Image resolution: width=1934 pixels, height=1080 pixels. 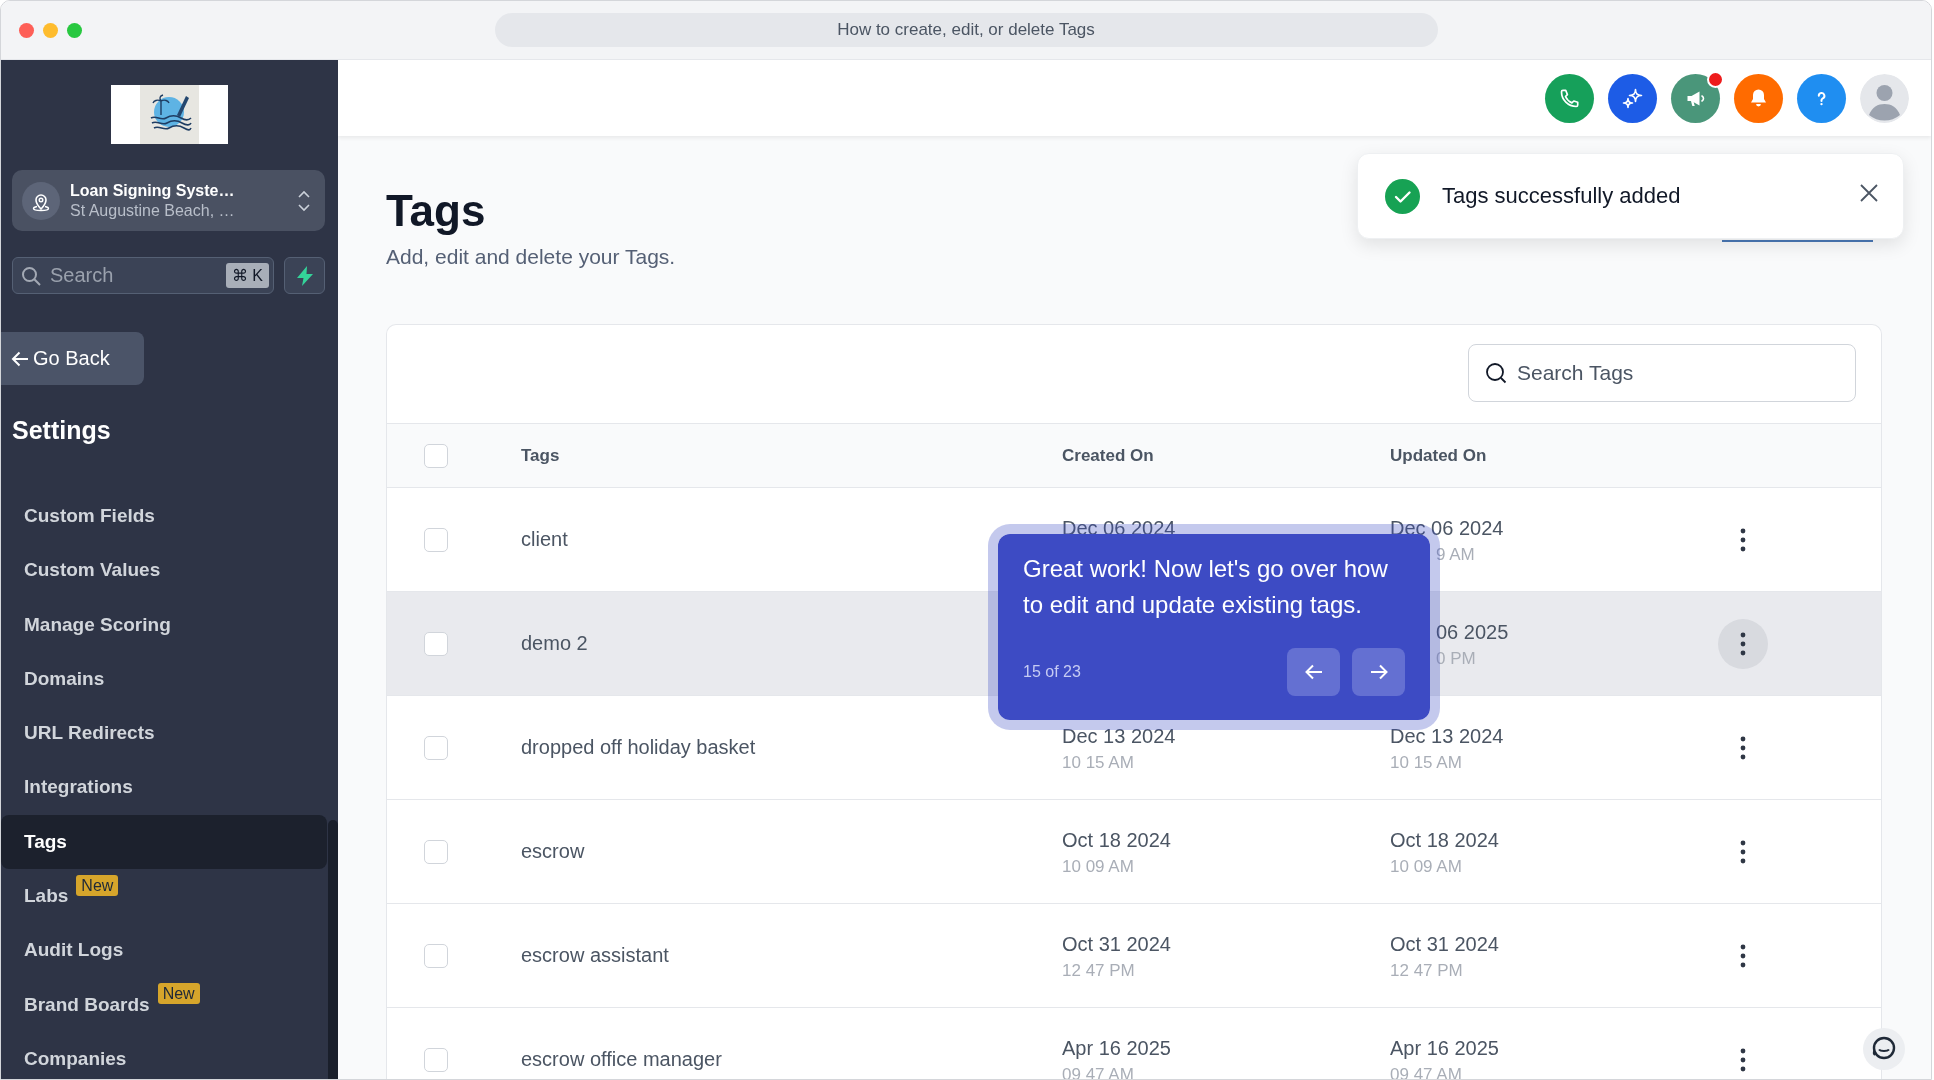 What do you see at coordinates (621, 1059) in the screenshot?
I see `tag-name: escrow office manager` at bounding box center [621, 1059].